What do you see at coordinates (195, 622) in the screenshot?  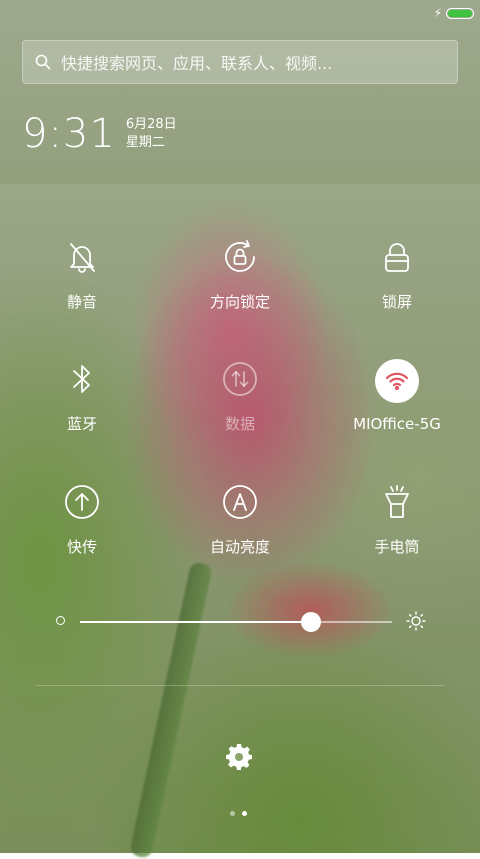 I see `brightness-fill` at bounding box center [195, 622].